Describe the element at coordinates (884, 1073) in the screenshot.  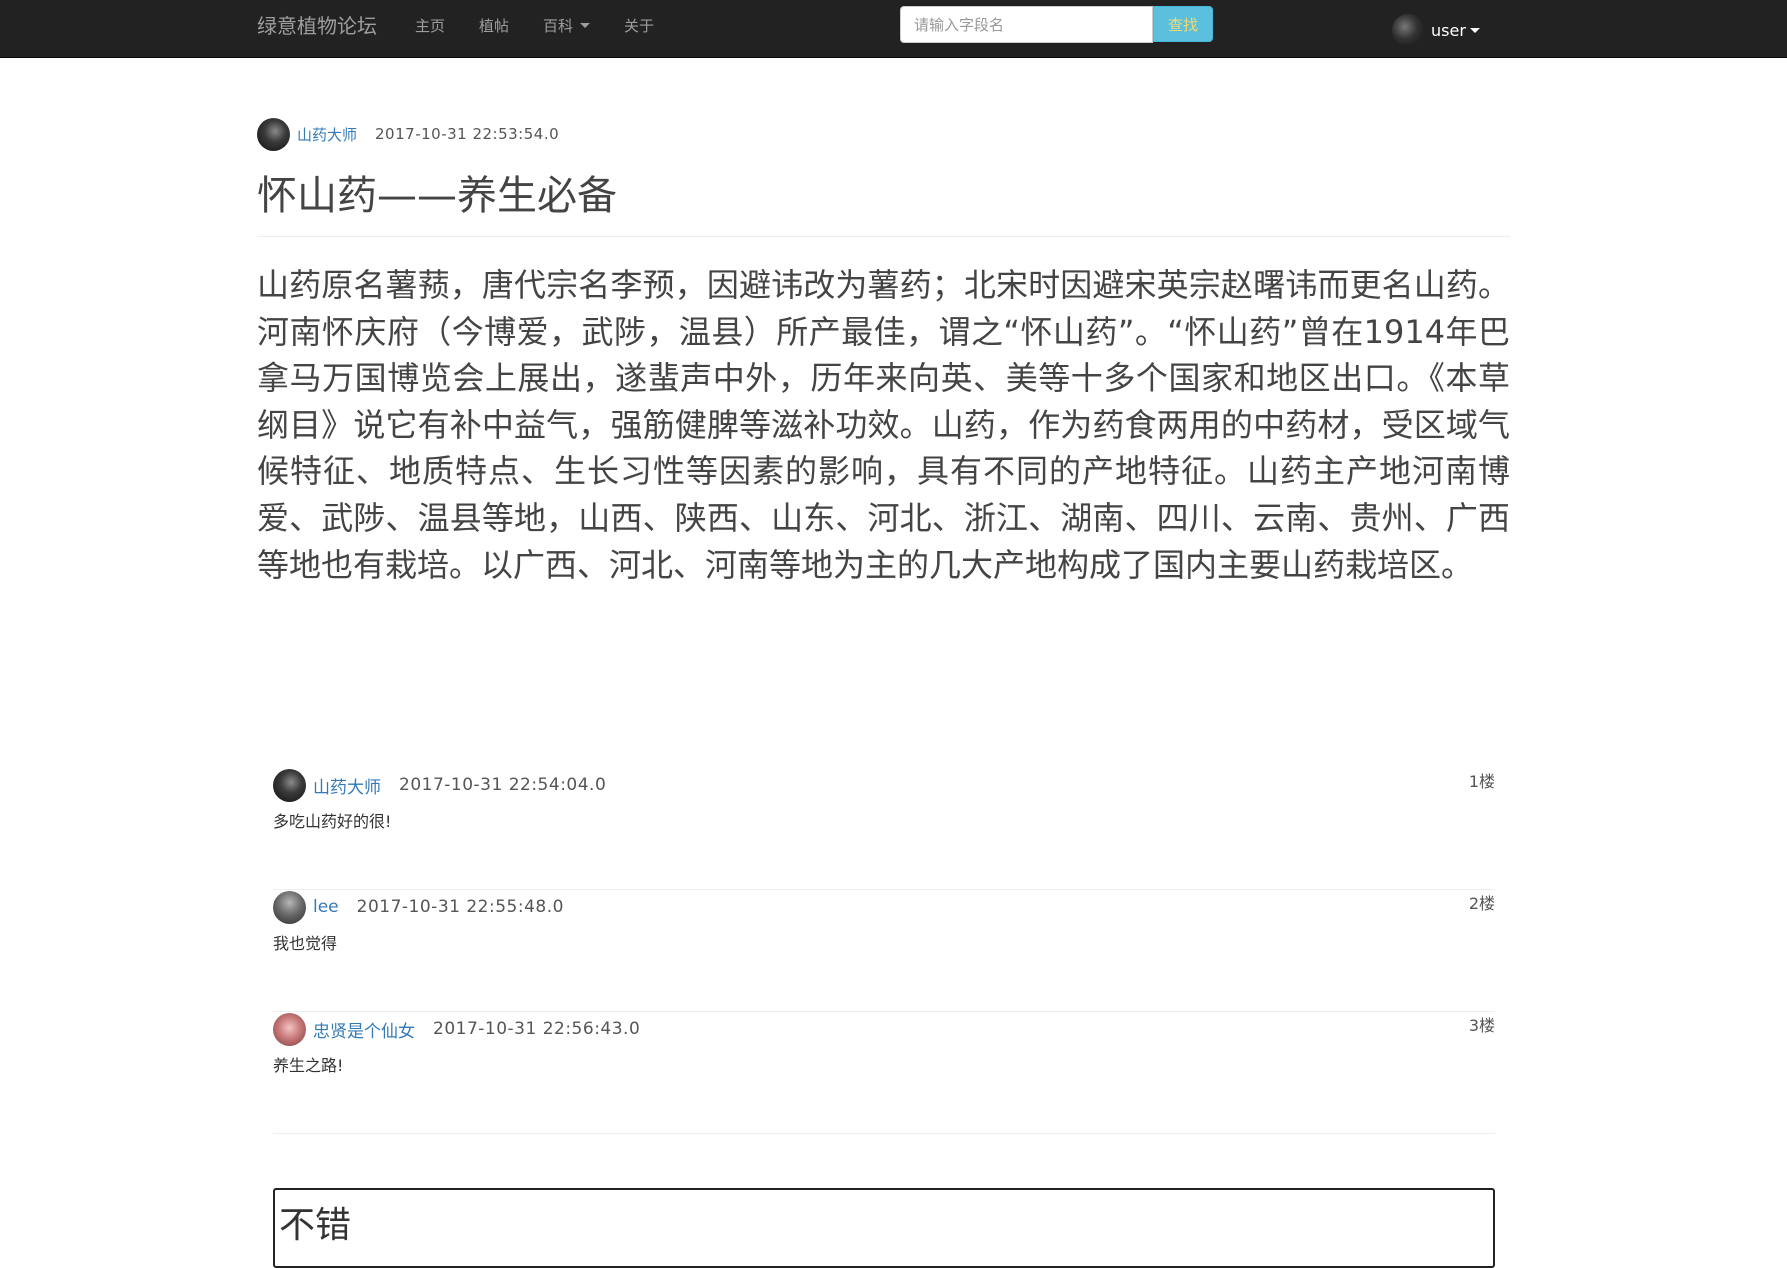
I see `comment-item: 忠贤是个仙女 2017-10-31 22:56:43.0 3楼 养生之路!` at that location.